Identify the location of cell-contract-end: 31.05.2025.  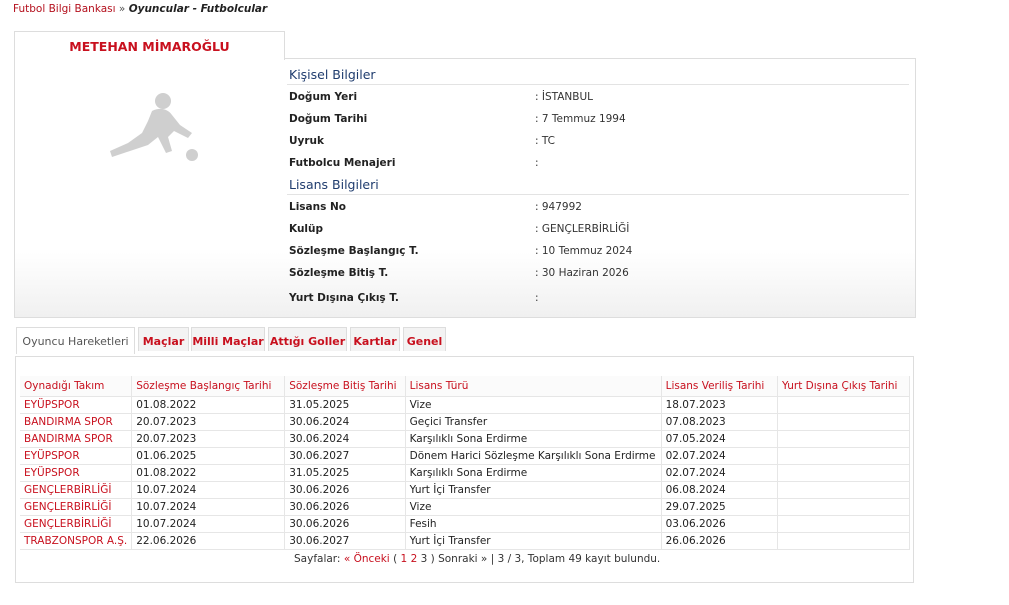
(345, 405).